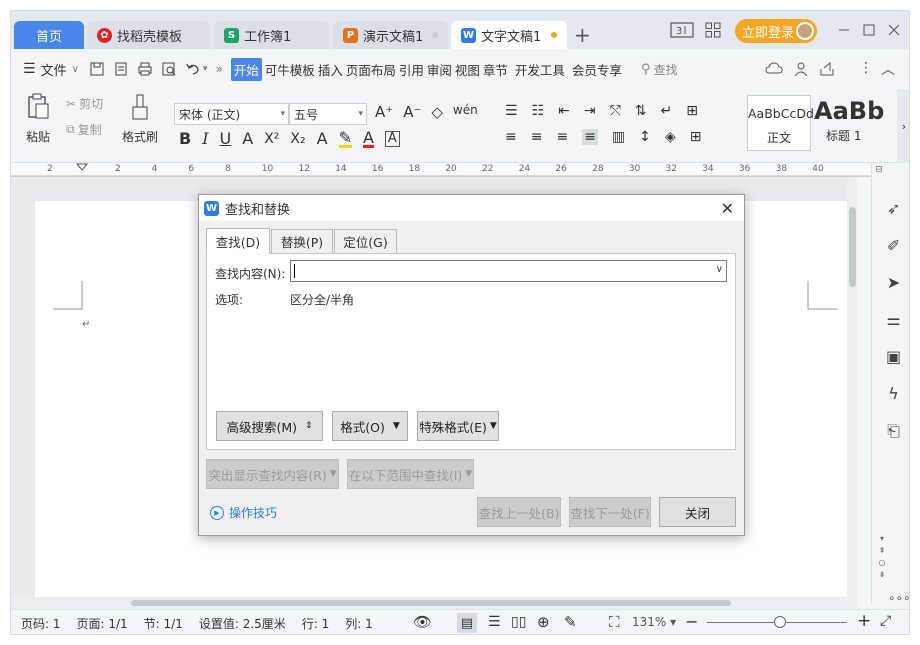 This screenshot has height=645, width=920. I want to click on align-left-icon: ≡, so click(511, 137).